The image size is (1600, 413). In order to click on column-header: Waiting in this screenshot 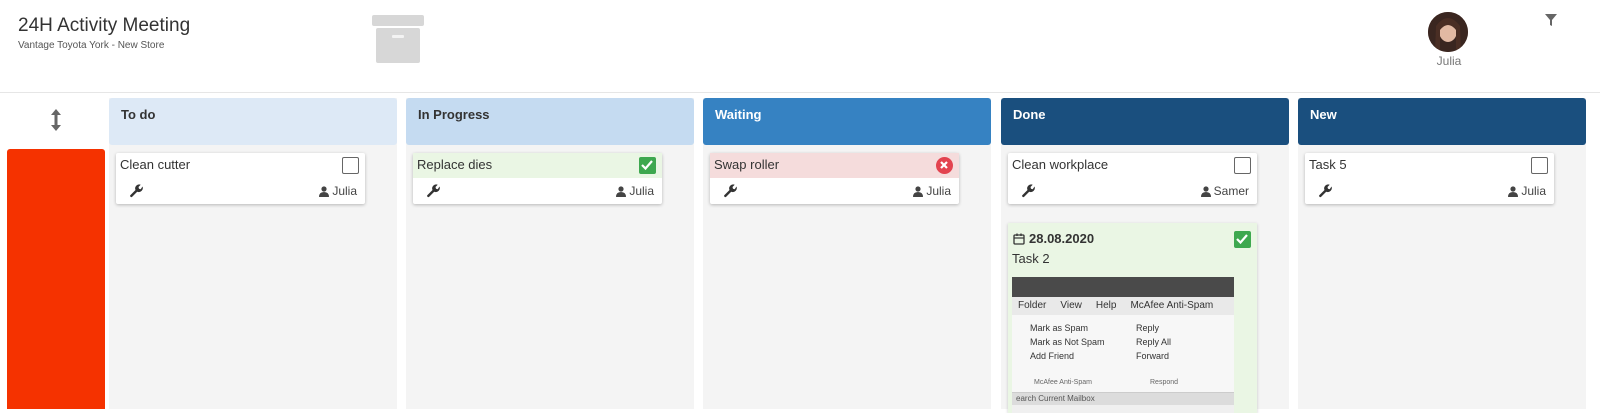, I will do `click(847, 121)`.